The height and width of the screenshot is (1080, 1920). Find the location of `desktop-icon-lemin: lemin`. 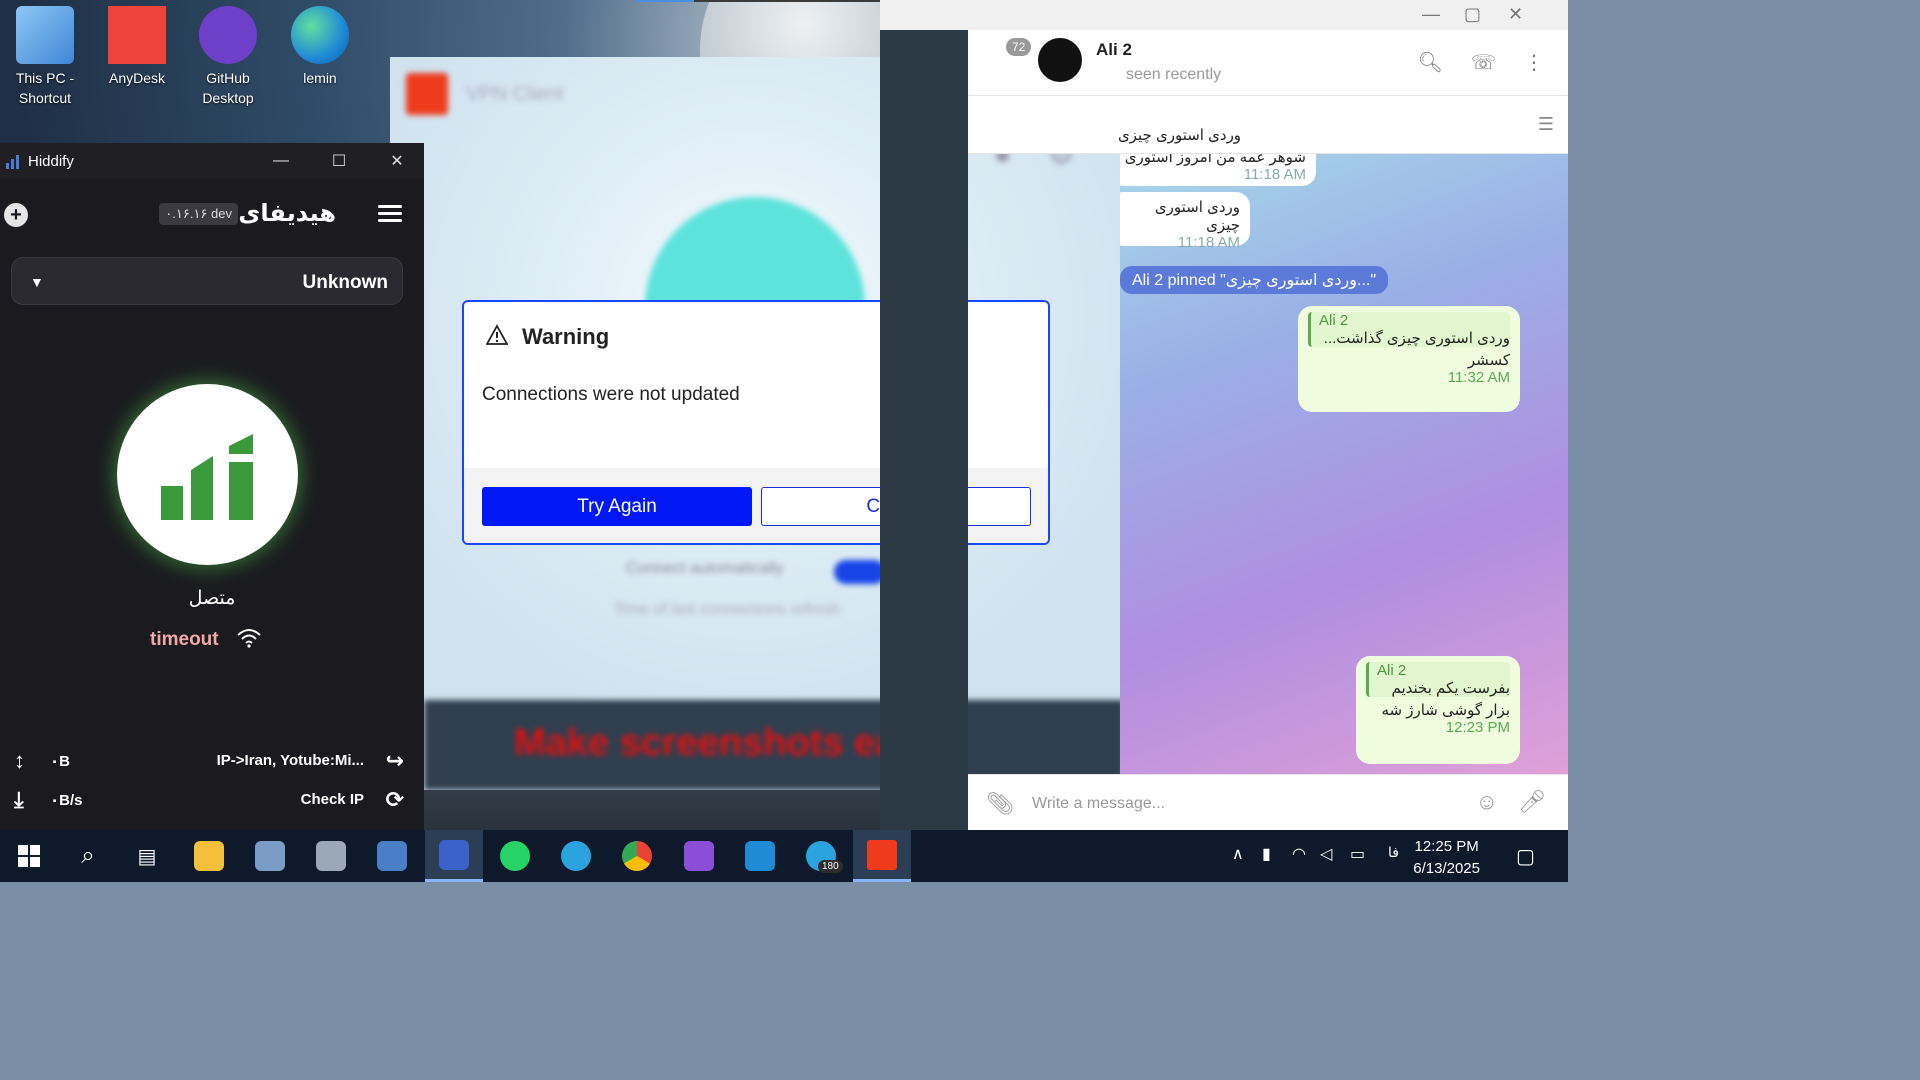

desktop-icon-lemin: lemin is located at coordinates (320, 44).